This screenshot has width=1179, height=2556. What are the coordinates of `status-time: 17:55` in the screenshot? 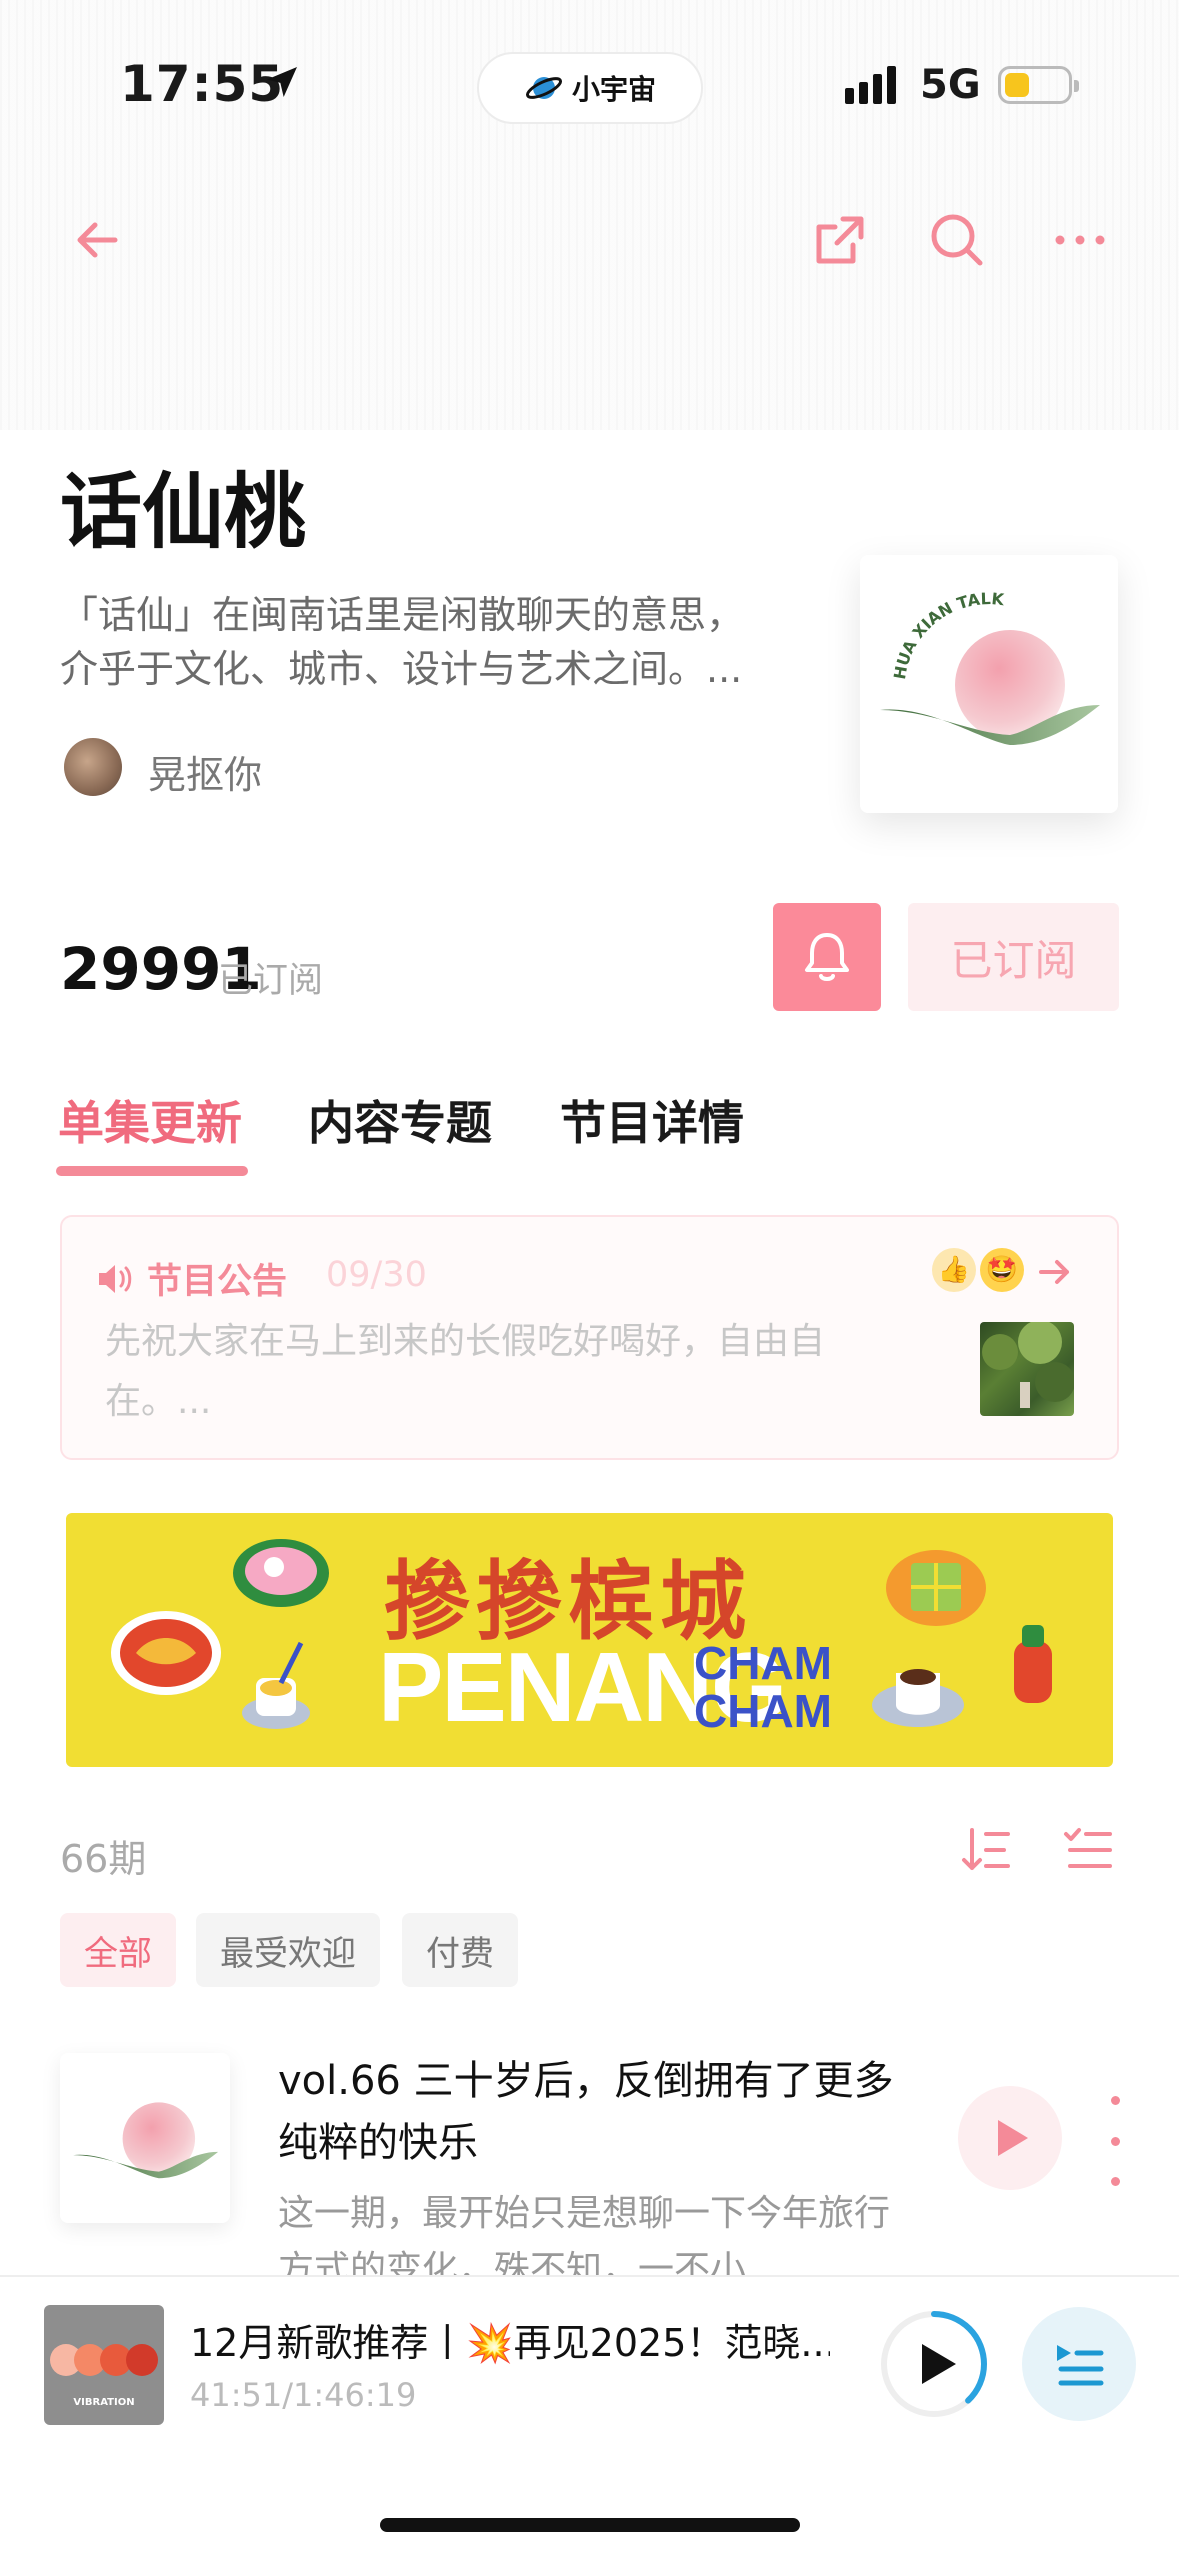 It's located at (202, 84).